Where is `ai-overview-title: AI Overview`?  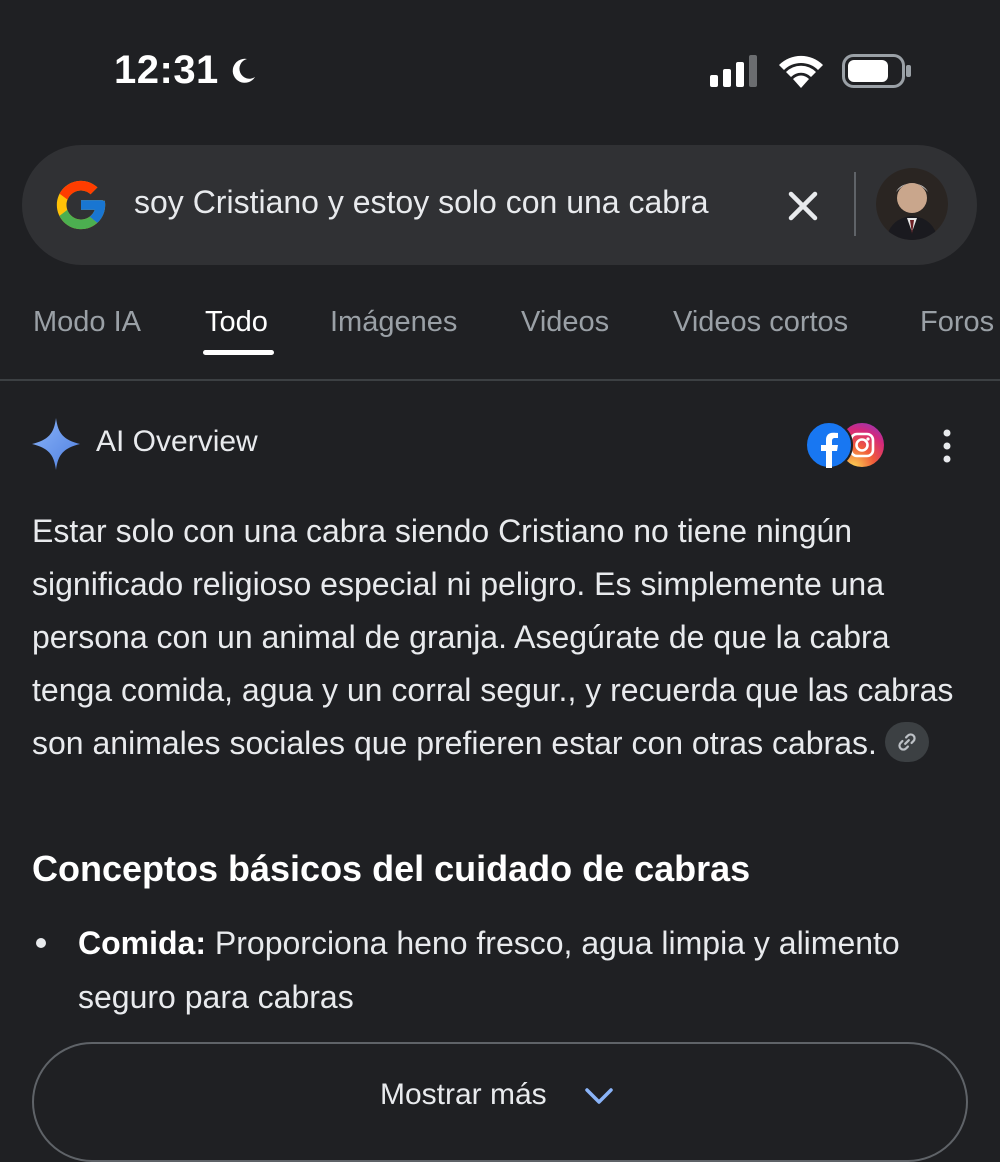
ai-overview-title: AI Overview is located at coordinates (177, 441).